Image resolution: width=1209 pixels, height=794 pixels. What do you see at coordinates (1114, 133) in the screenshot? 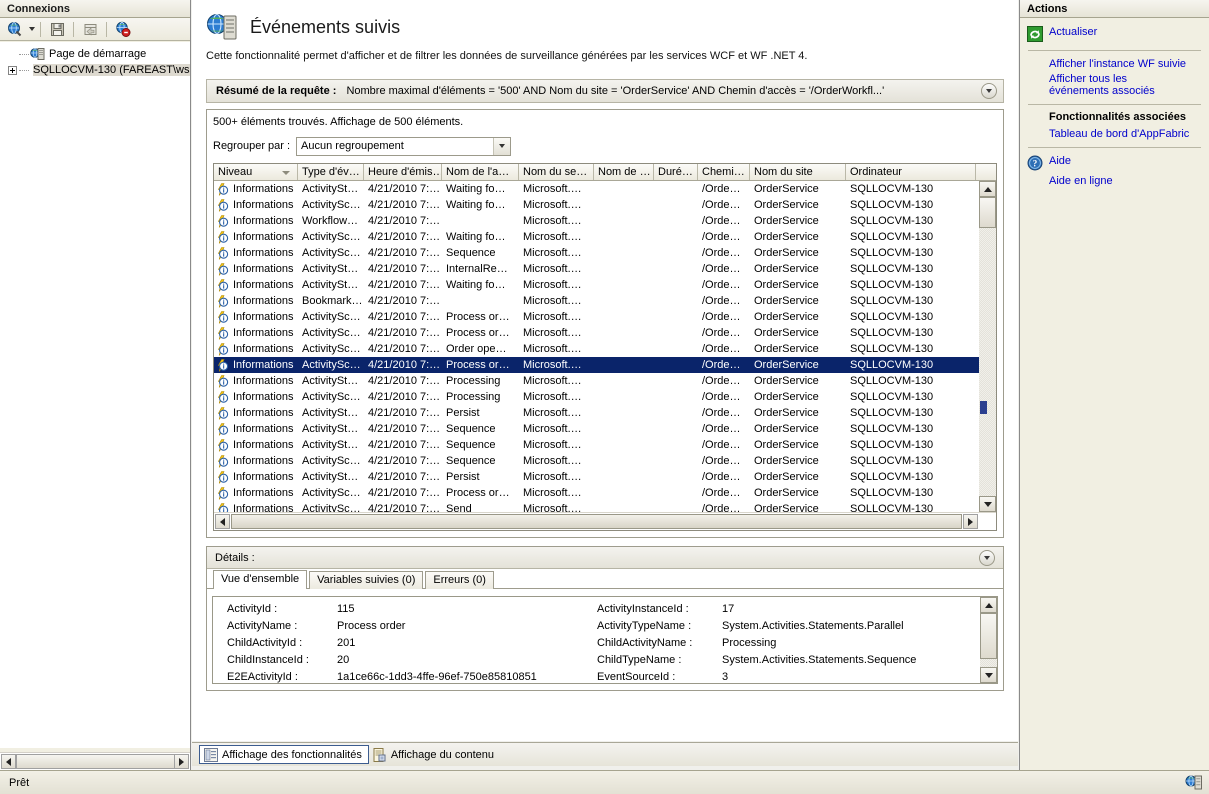
I see `action-appfabric-dashboard: Tableau de bord d'AppFabric` at bounding box center [1114, 133].